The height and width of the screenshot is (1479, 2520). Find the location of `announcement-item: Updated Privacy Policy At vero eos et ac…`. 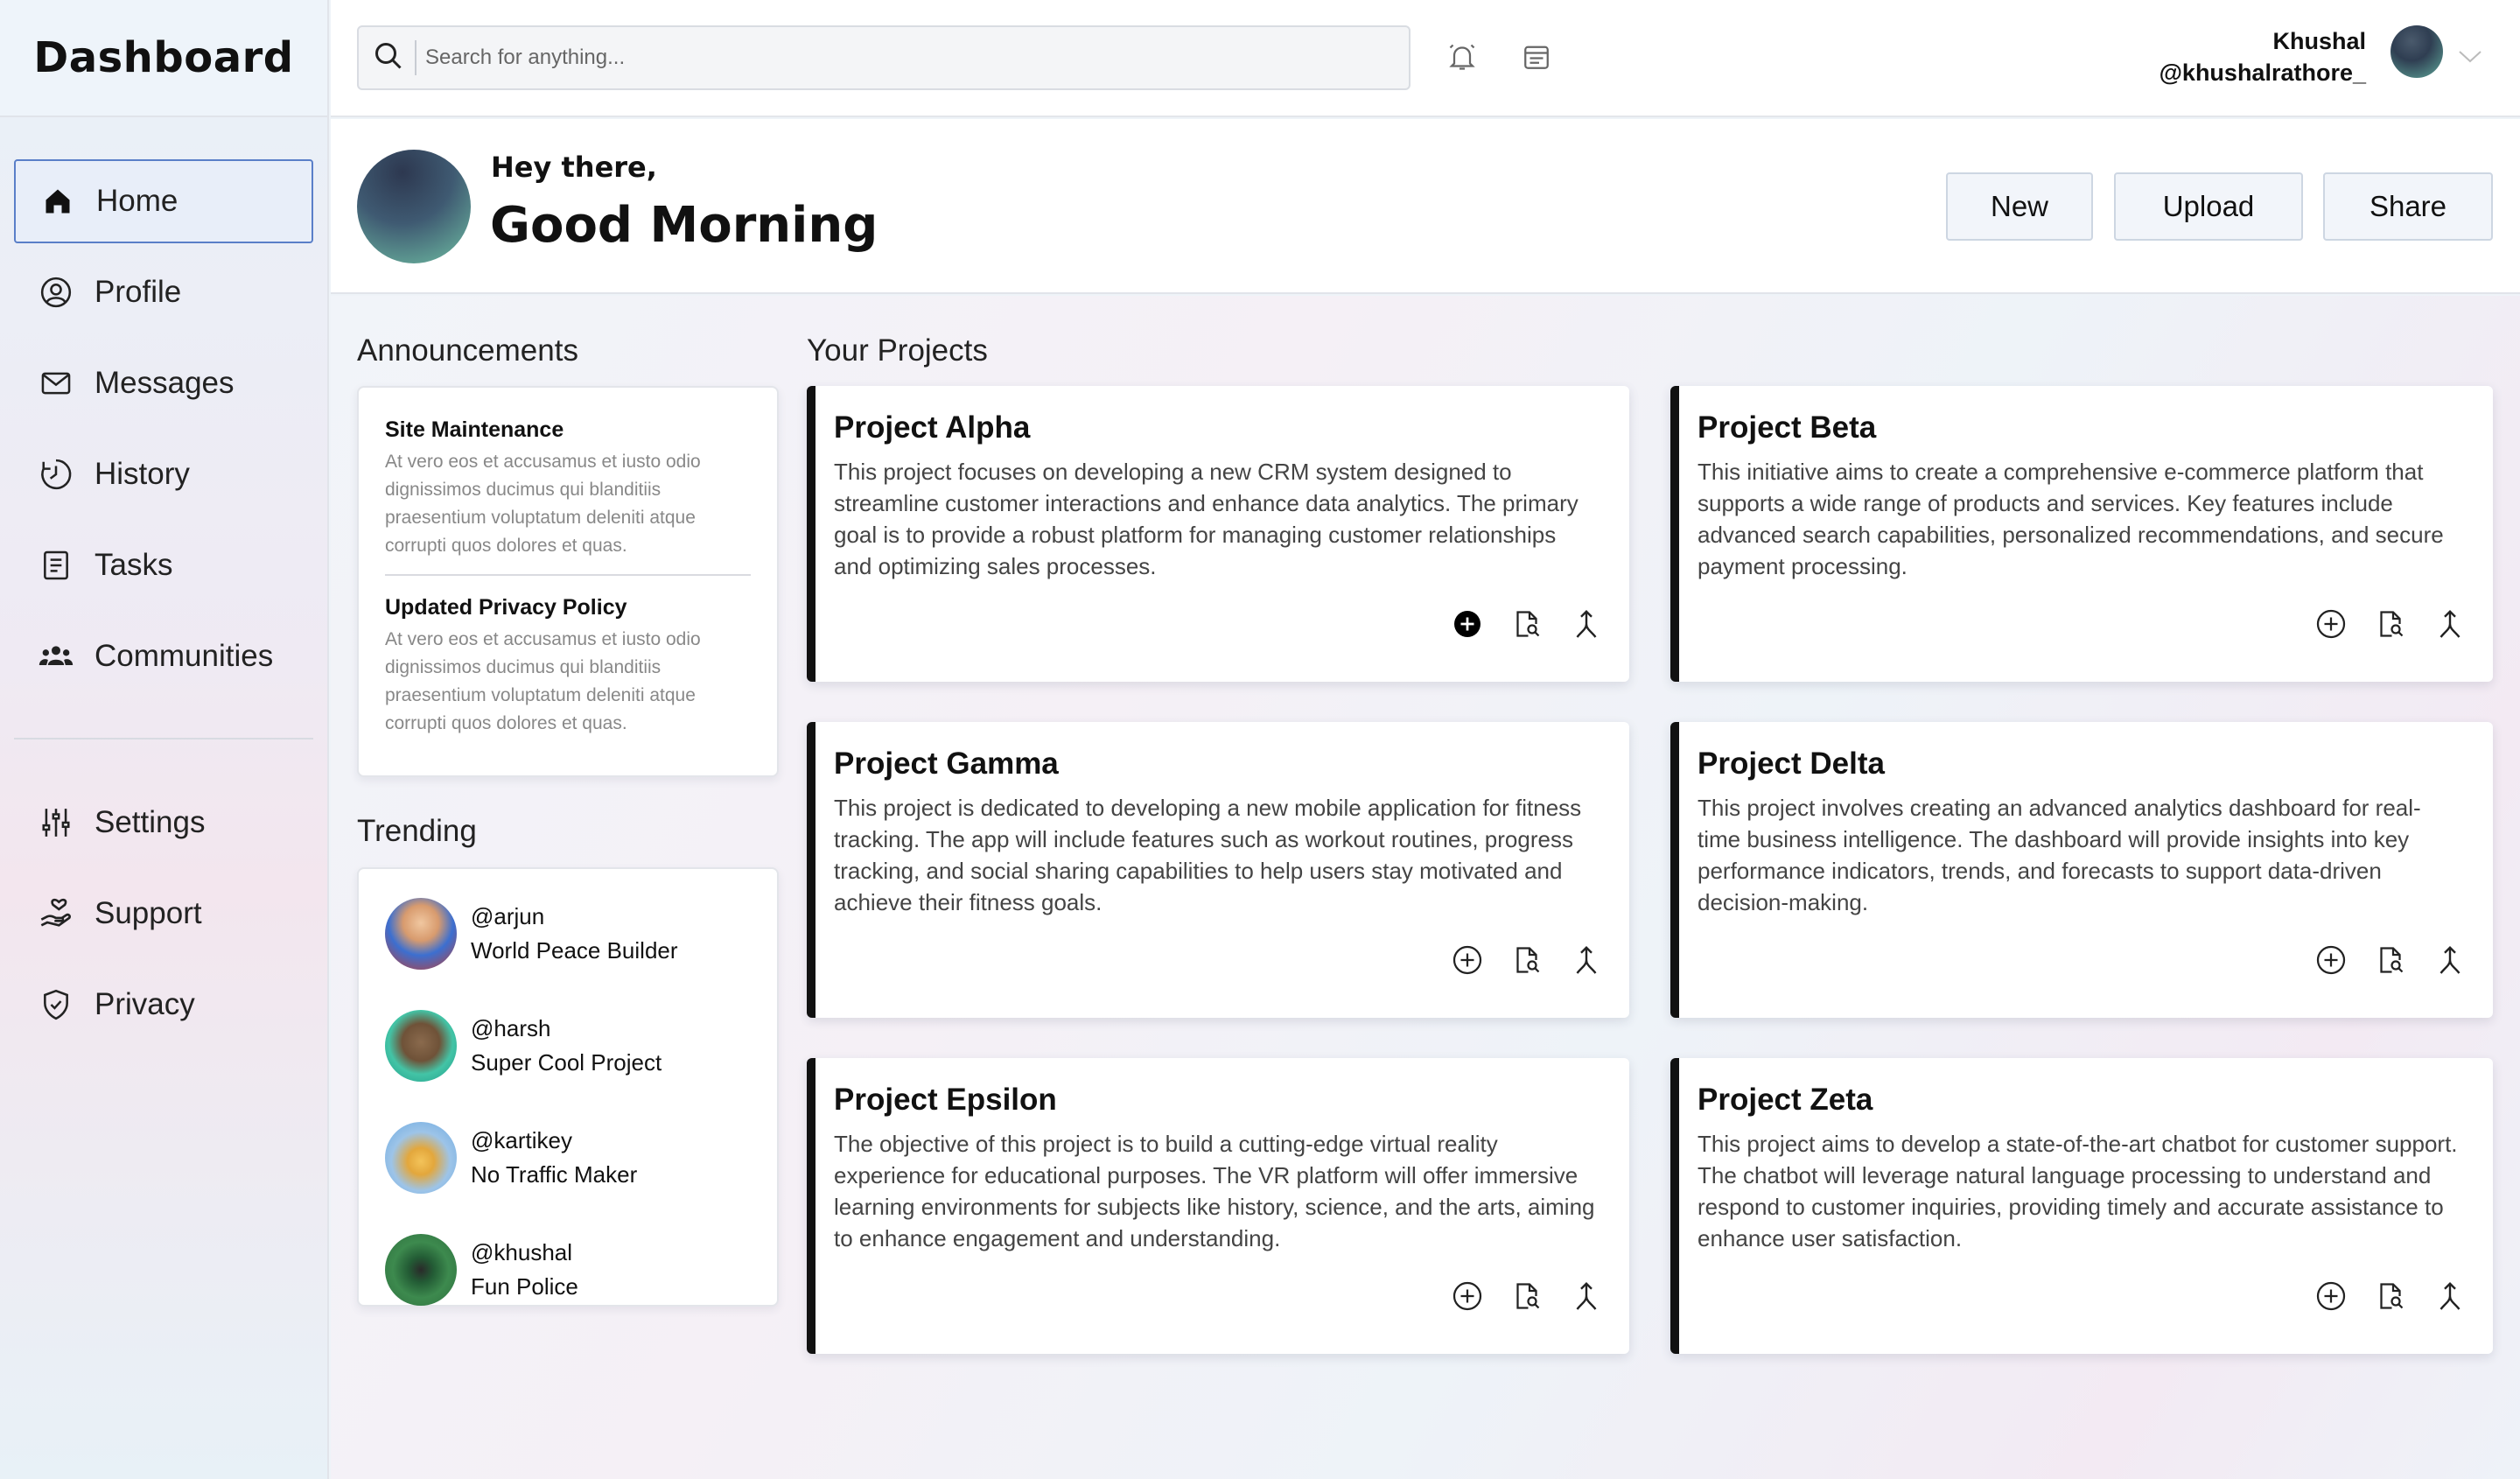

announcement-item: Updated Privacy Policy At vero eos et ac… is located at coordinates (568, 667).